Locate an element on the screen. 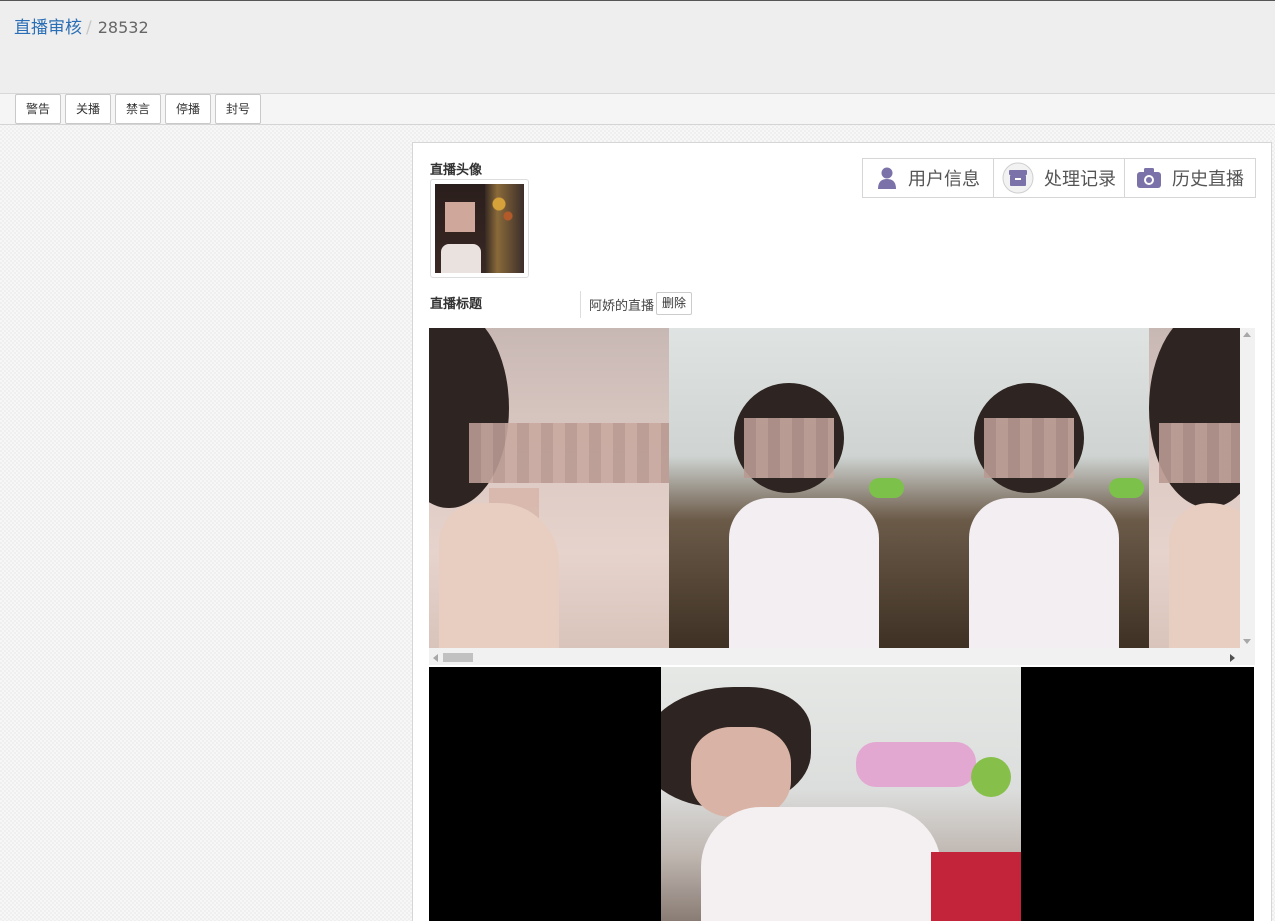 The image size is (1275, 921). tab-history-streams: 历史直播 is located at coordinates (1190, 178).